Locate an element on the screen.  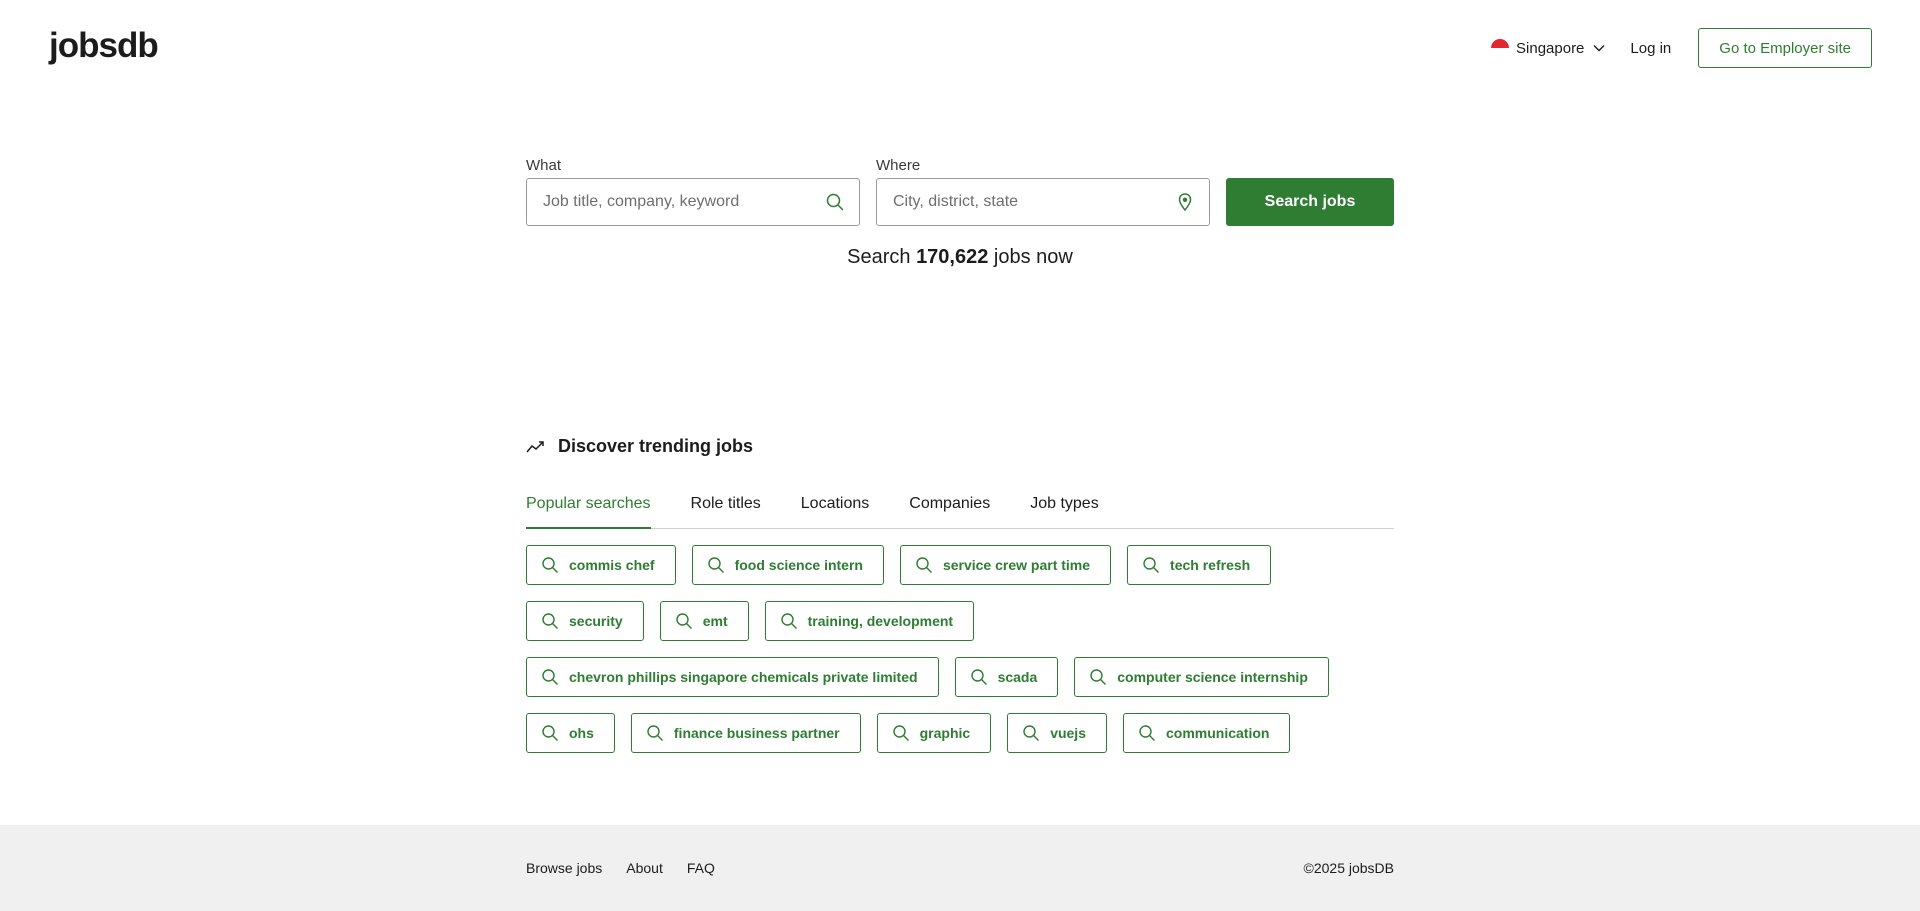
search-chip: commis chef is located at coordinates (601, 565).